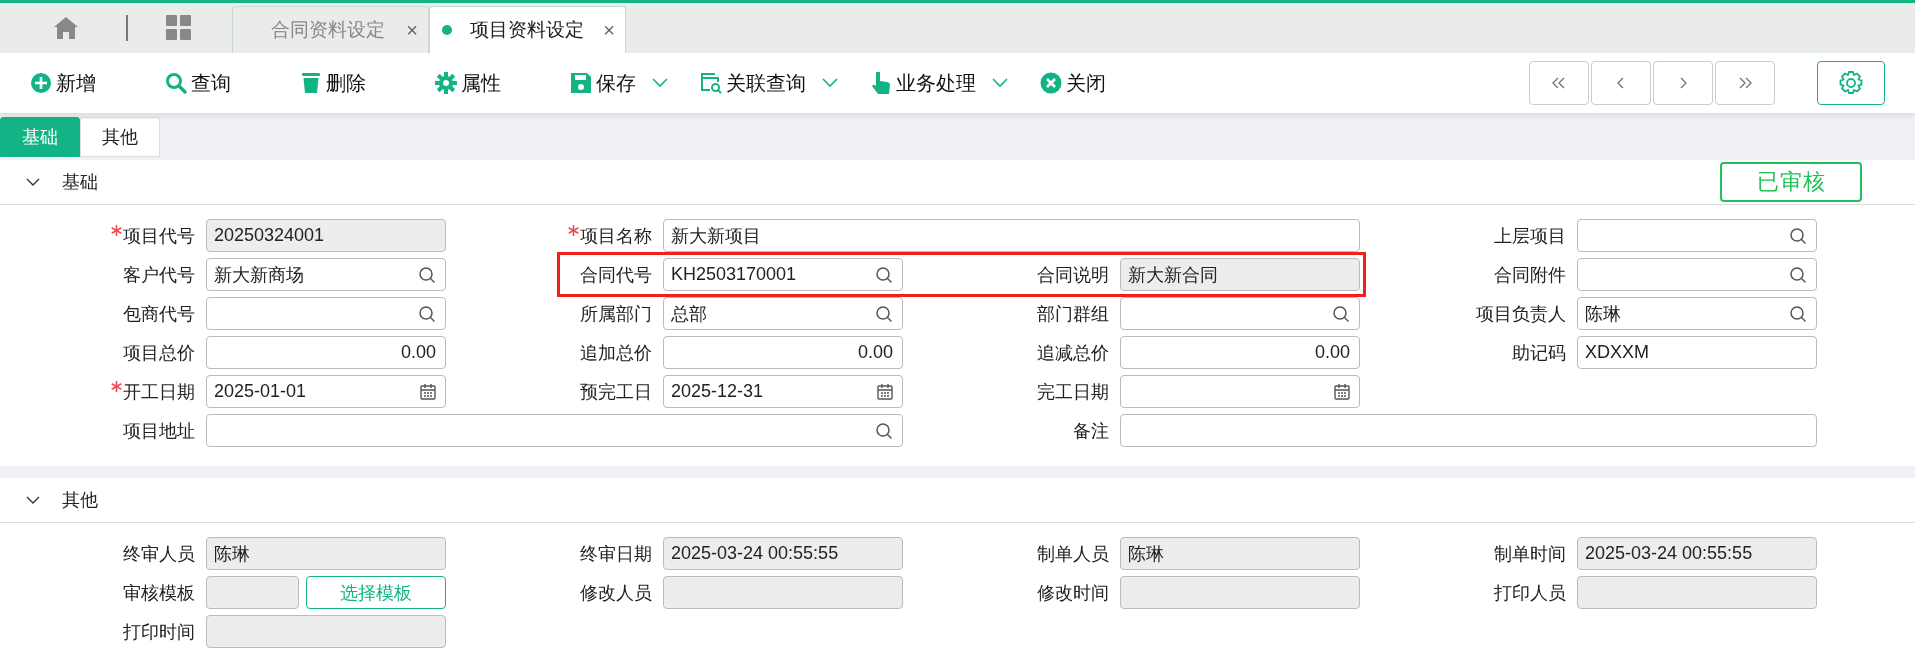  I want to click on field-label: 客户代号, so click(159, 275).